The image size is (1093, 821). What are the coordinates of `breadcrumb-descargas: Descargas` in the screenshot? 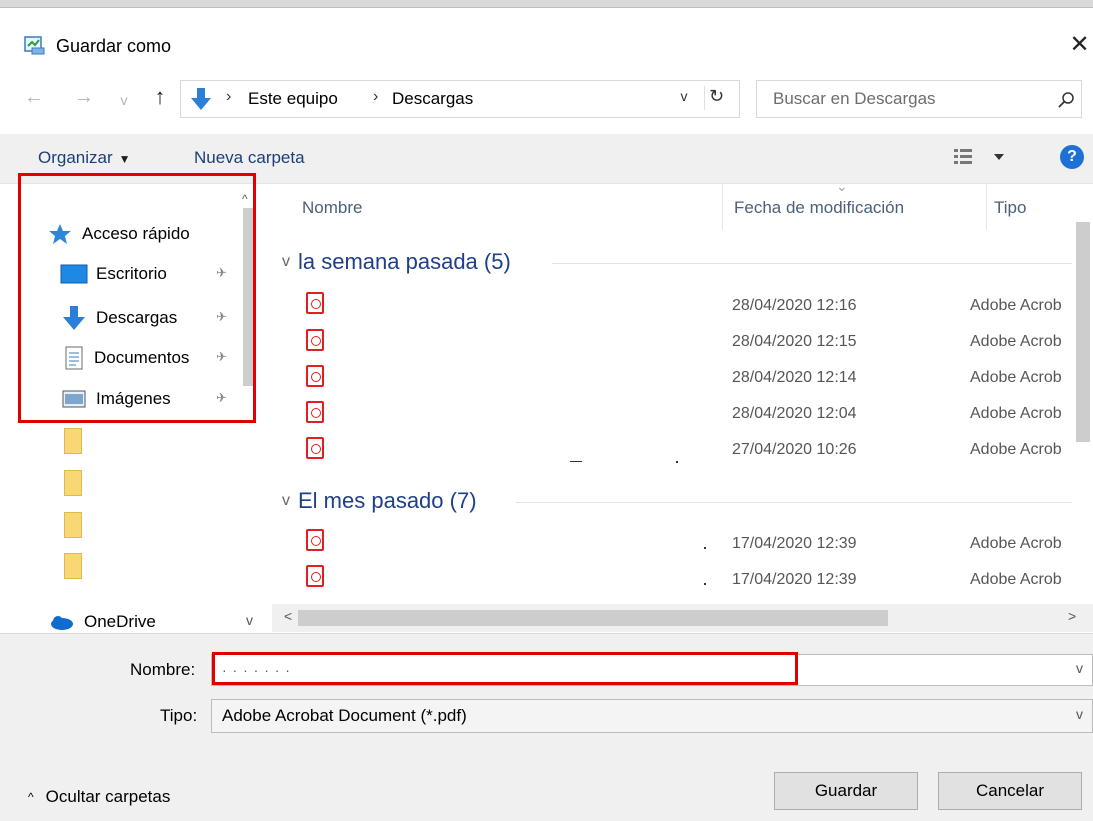 It's located at (432, 99).